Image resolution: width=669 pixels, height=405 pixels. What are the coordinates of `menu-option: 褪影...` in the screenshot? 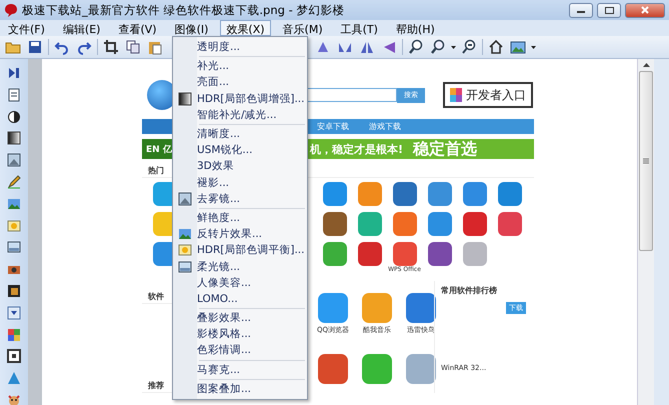 It's located at (240, 182).